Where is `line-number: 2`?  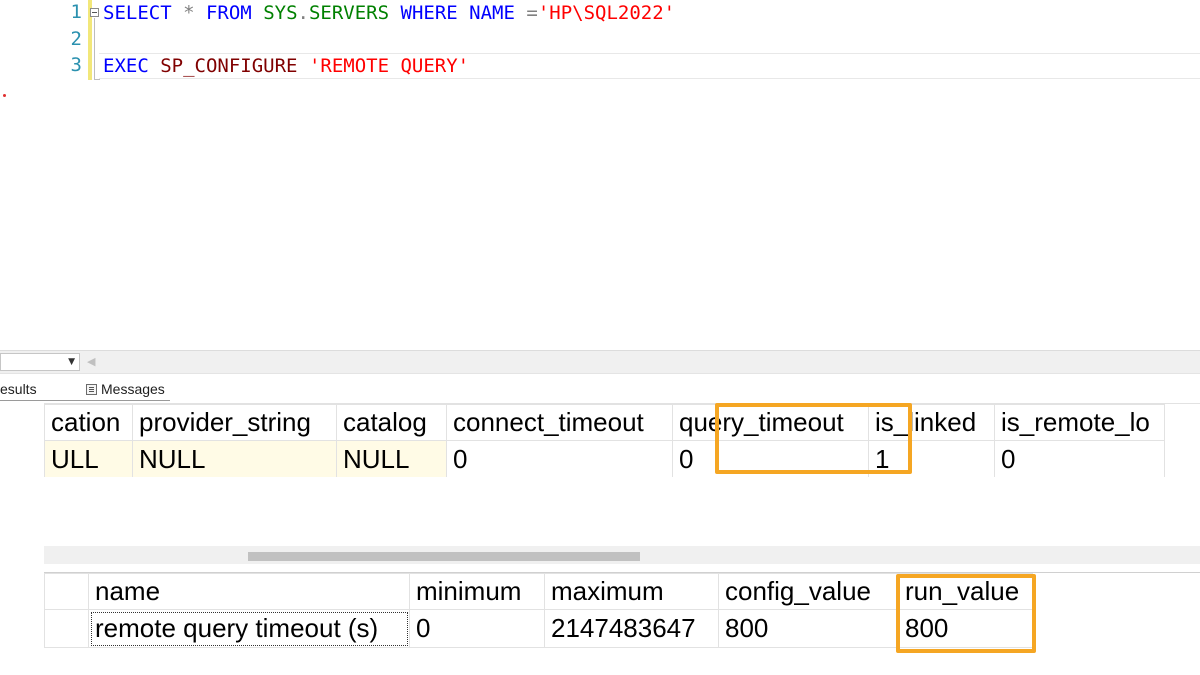
line-number: 2 is located at coordinates (76, 39).